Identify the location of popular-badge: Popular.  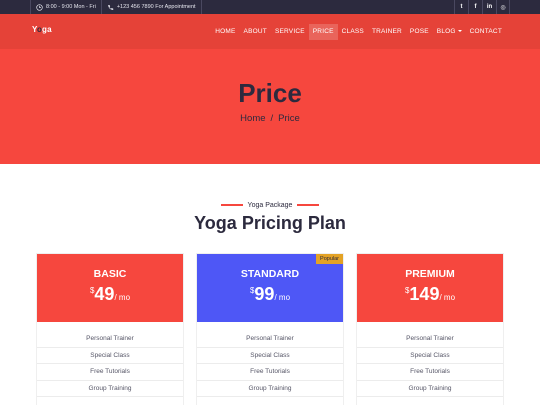
(329, 259).